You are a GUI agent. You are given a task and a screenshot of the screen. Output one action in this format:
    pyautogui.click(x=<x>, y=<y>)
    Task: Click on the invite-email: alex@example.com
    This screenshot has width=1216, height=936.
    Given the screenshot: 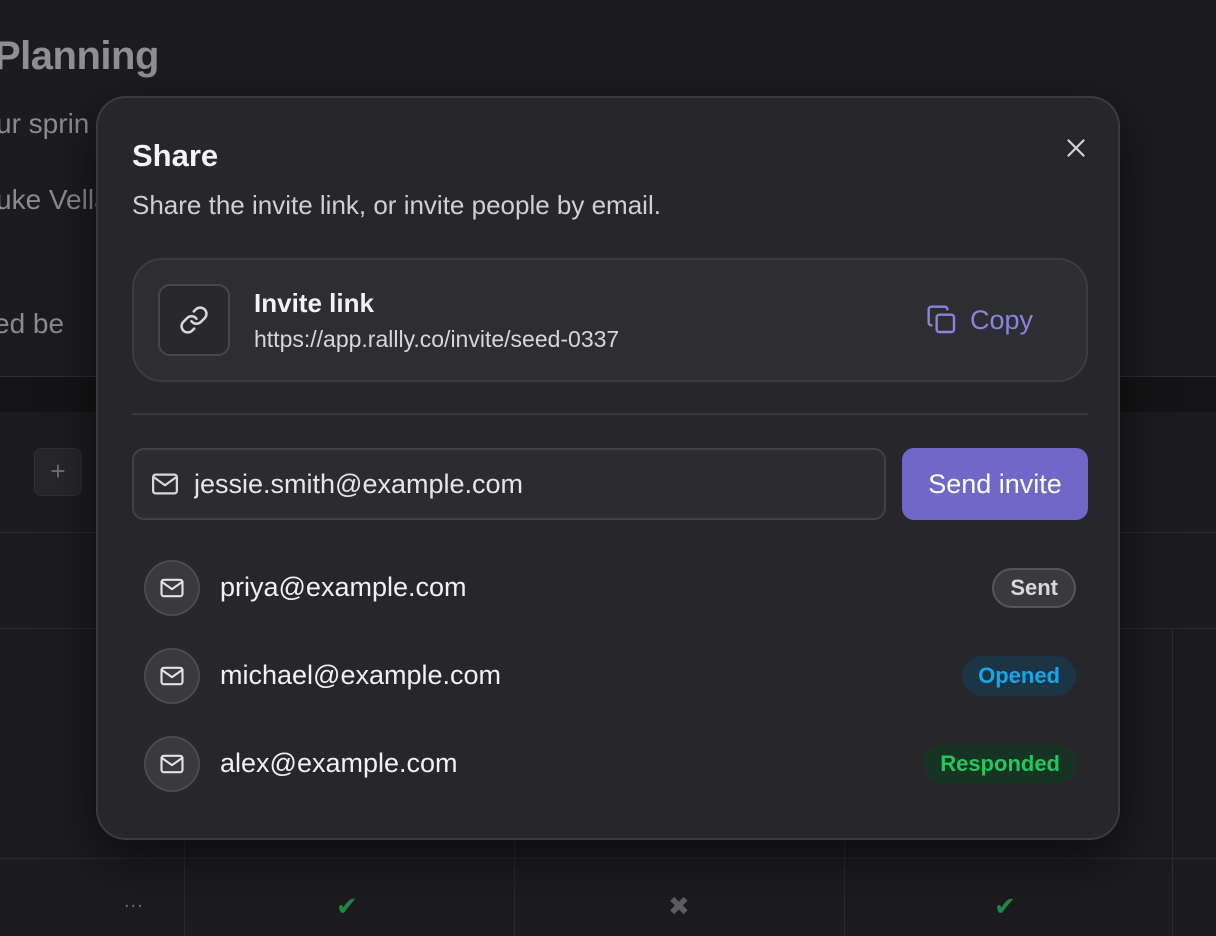 What is the action you would take?
    pyautogui.click(x=339, y=763)
    